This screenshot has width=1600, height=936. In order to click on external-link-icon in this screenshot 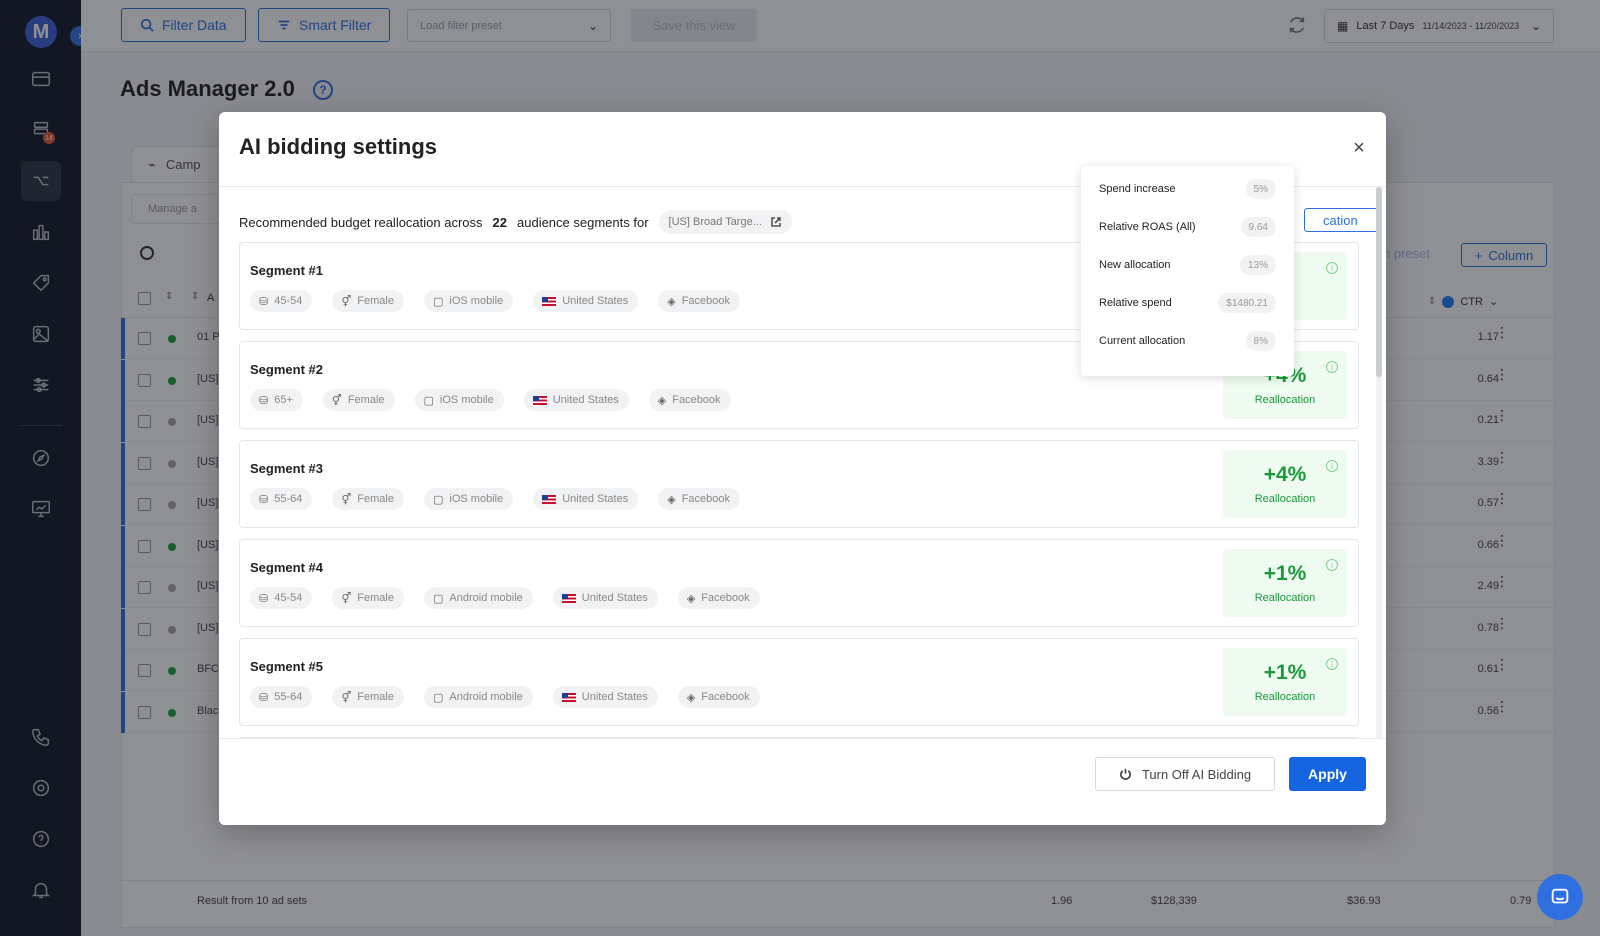, I will do `click(776, 222)`.